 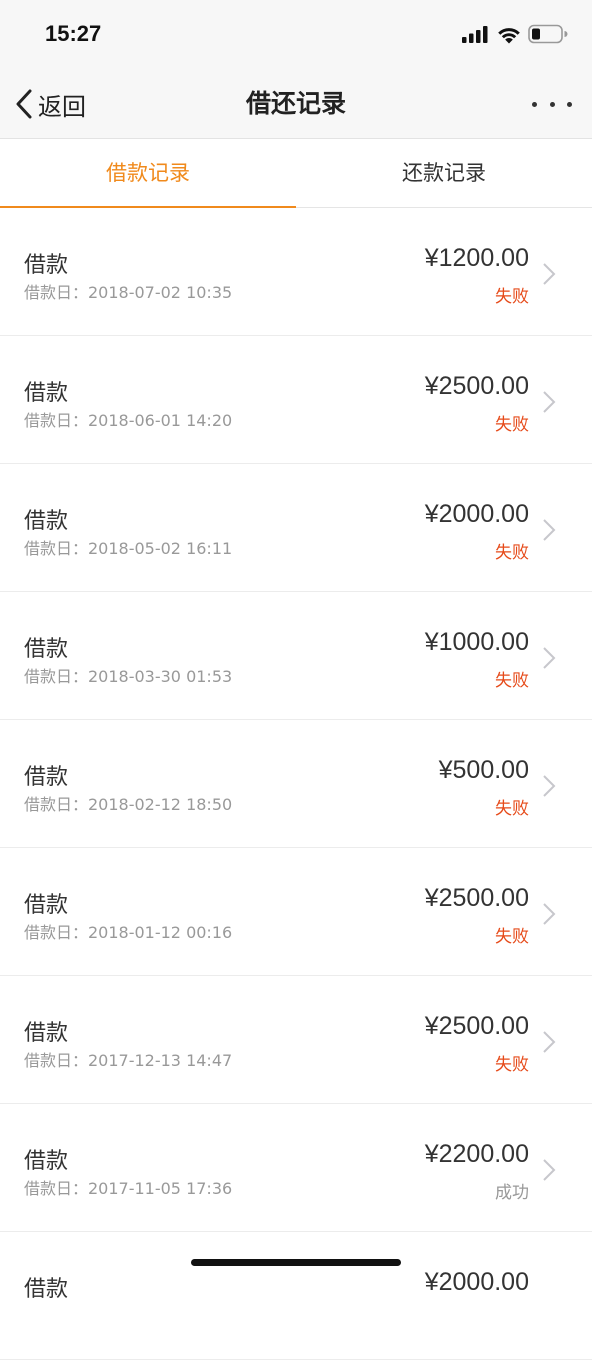 What do you see at coordinates (483, 770) in the screenshot?
I see `record-amount: ¥500.00` at bounding box center [483, 770].